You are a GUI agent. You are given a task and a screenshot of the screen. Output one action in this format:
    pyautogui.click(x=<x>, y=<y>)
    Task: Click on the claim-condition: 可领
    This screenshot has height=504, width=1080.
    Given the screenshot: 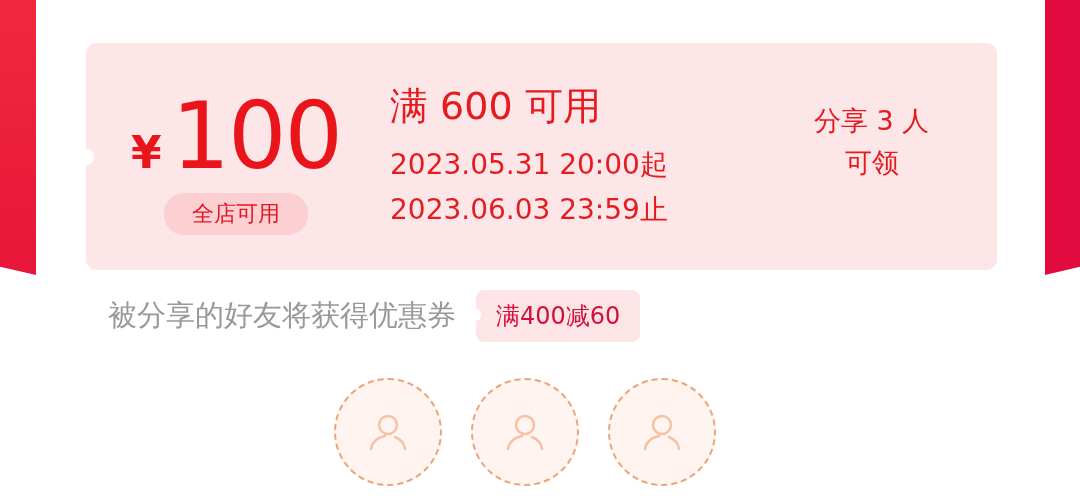 What is the action you would take?
    pyautogui.click(x=871, y=162)
    